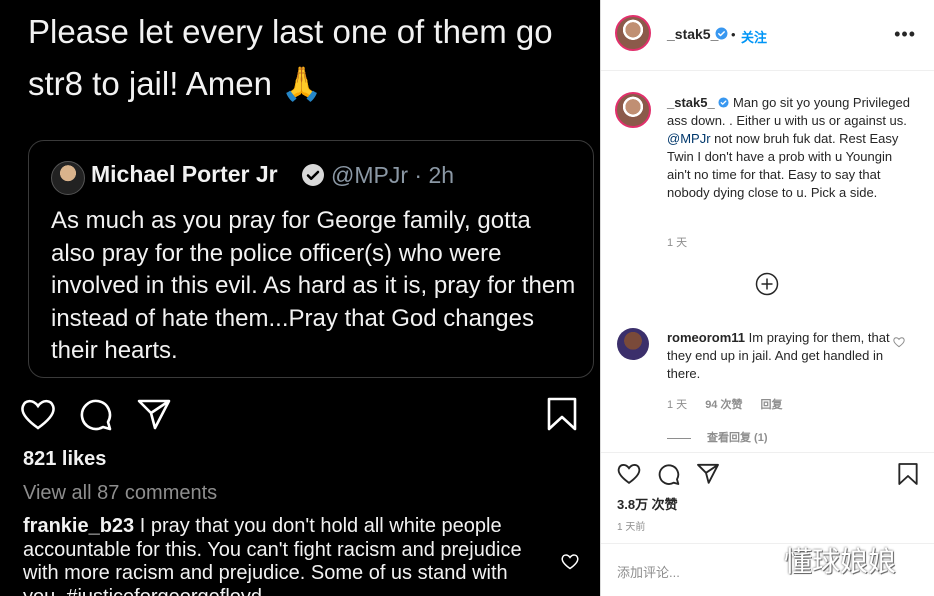 This screenshot has width=934, height=596. What do you see at coordinates (393, 175) in the screenshot?
I see `tweet-handle: @MPJr · 2h` at bounding box center [393, 175].